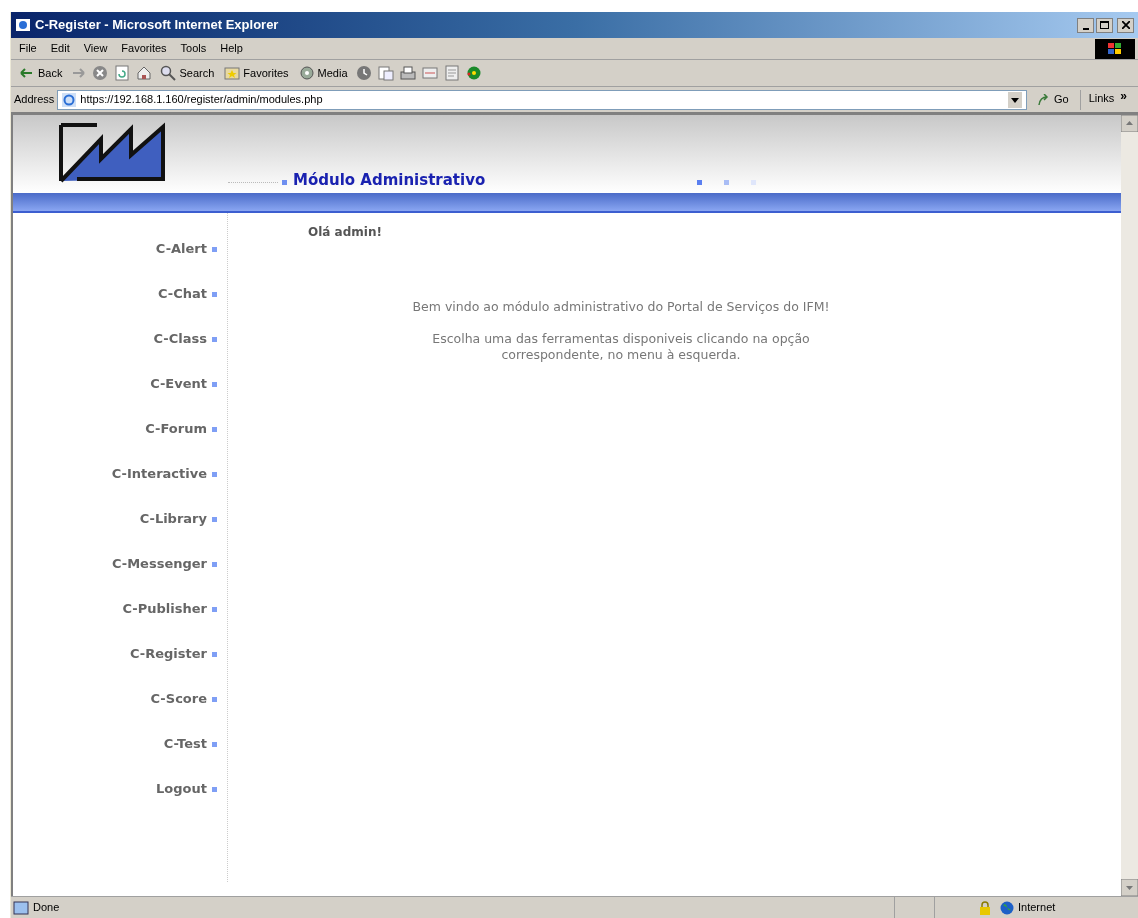  I want to click on close-button, so click(1125, 25).